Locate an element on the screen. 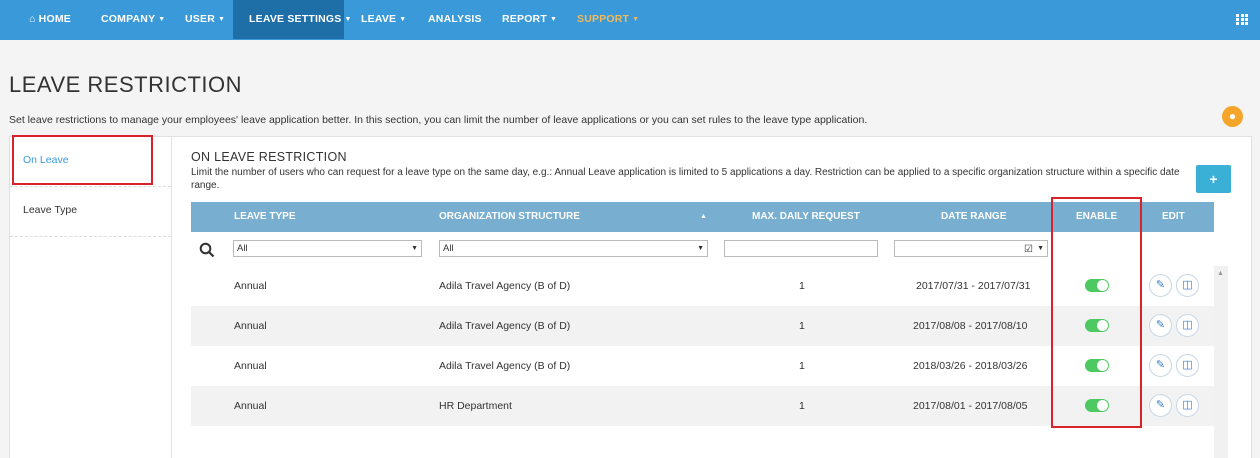 This screenshot has height=458, width=1260. grid-icon is located at coordinates (1242, 19).